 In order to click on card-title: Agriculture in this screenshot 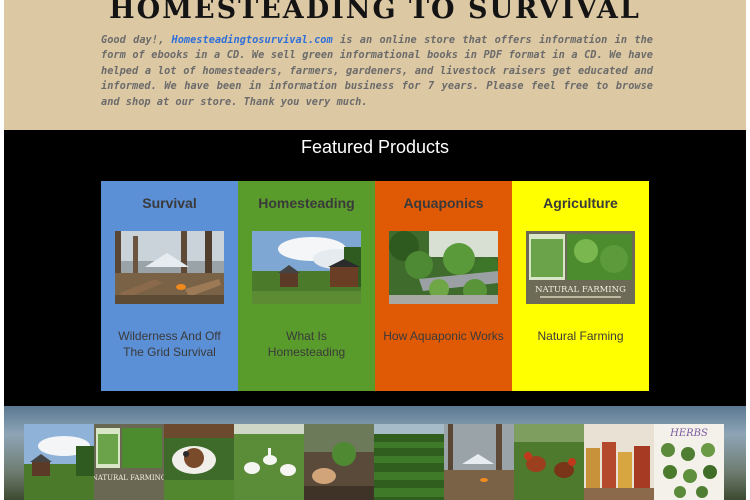, I will do `click(580, 203)`.